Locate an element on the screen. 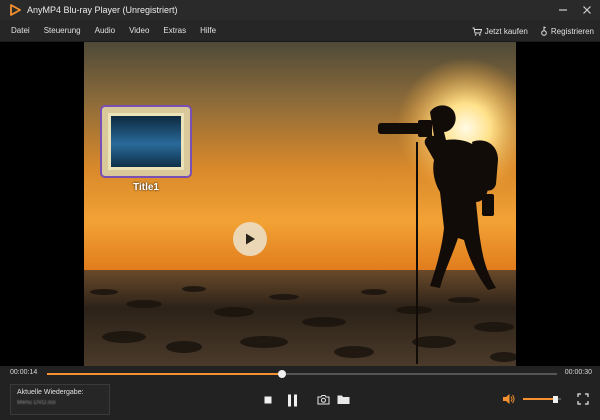 This screenshot has width=600, height=420. now-playing-value: Menu DVD.iso is located at coordinates (36, 403).